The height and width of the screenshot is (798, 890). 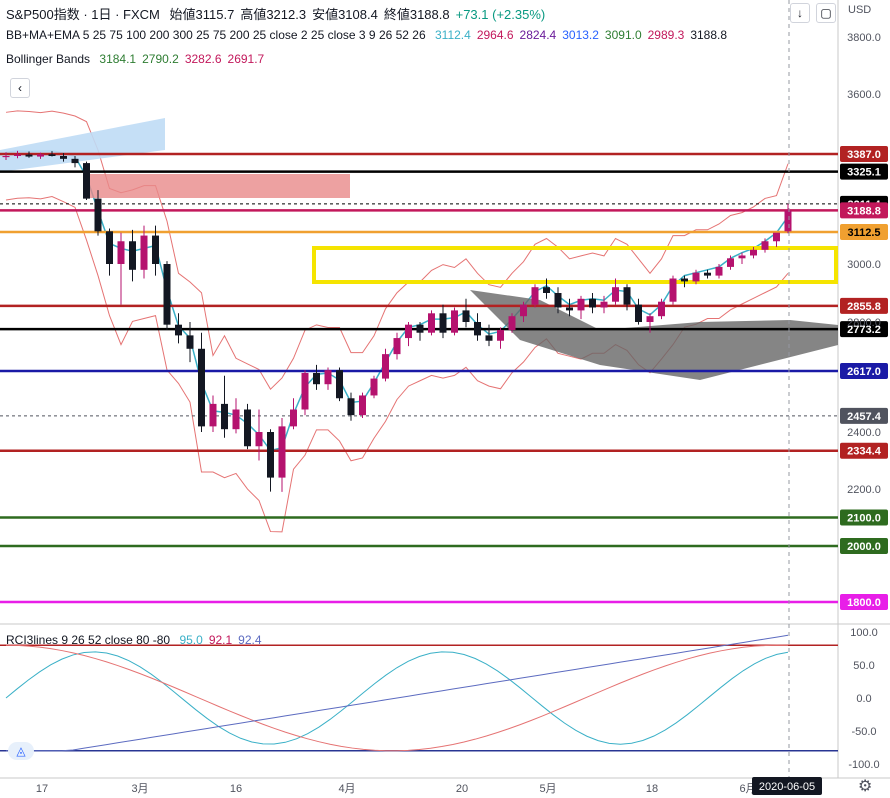 What do you see at coordinates (864, 417) in the screenshot?
I see `price-label: 2457.4` at bounding box center [864, 417].